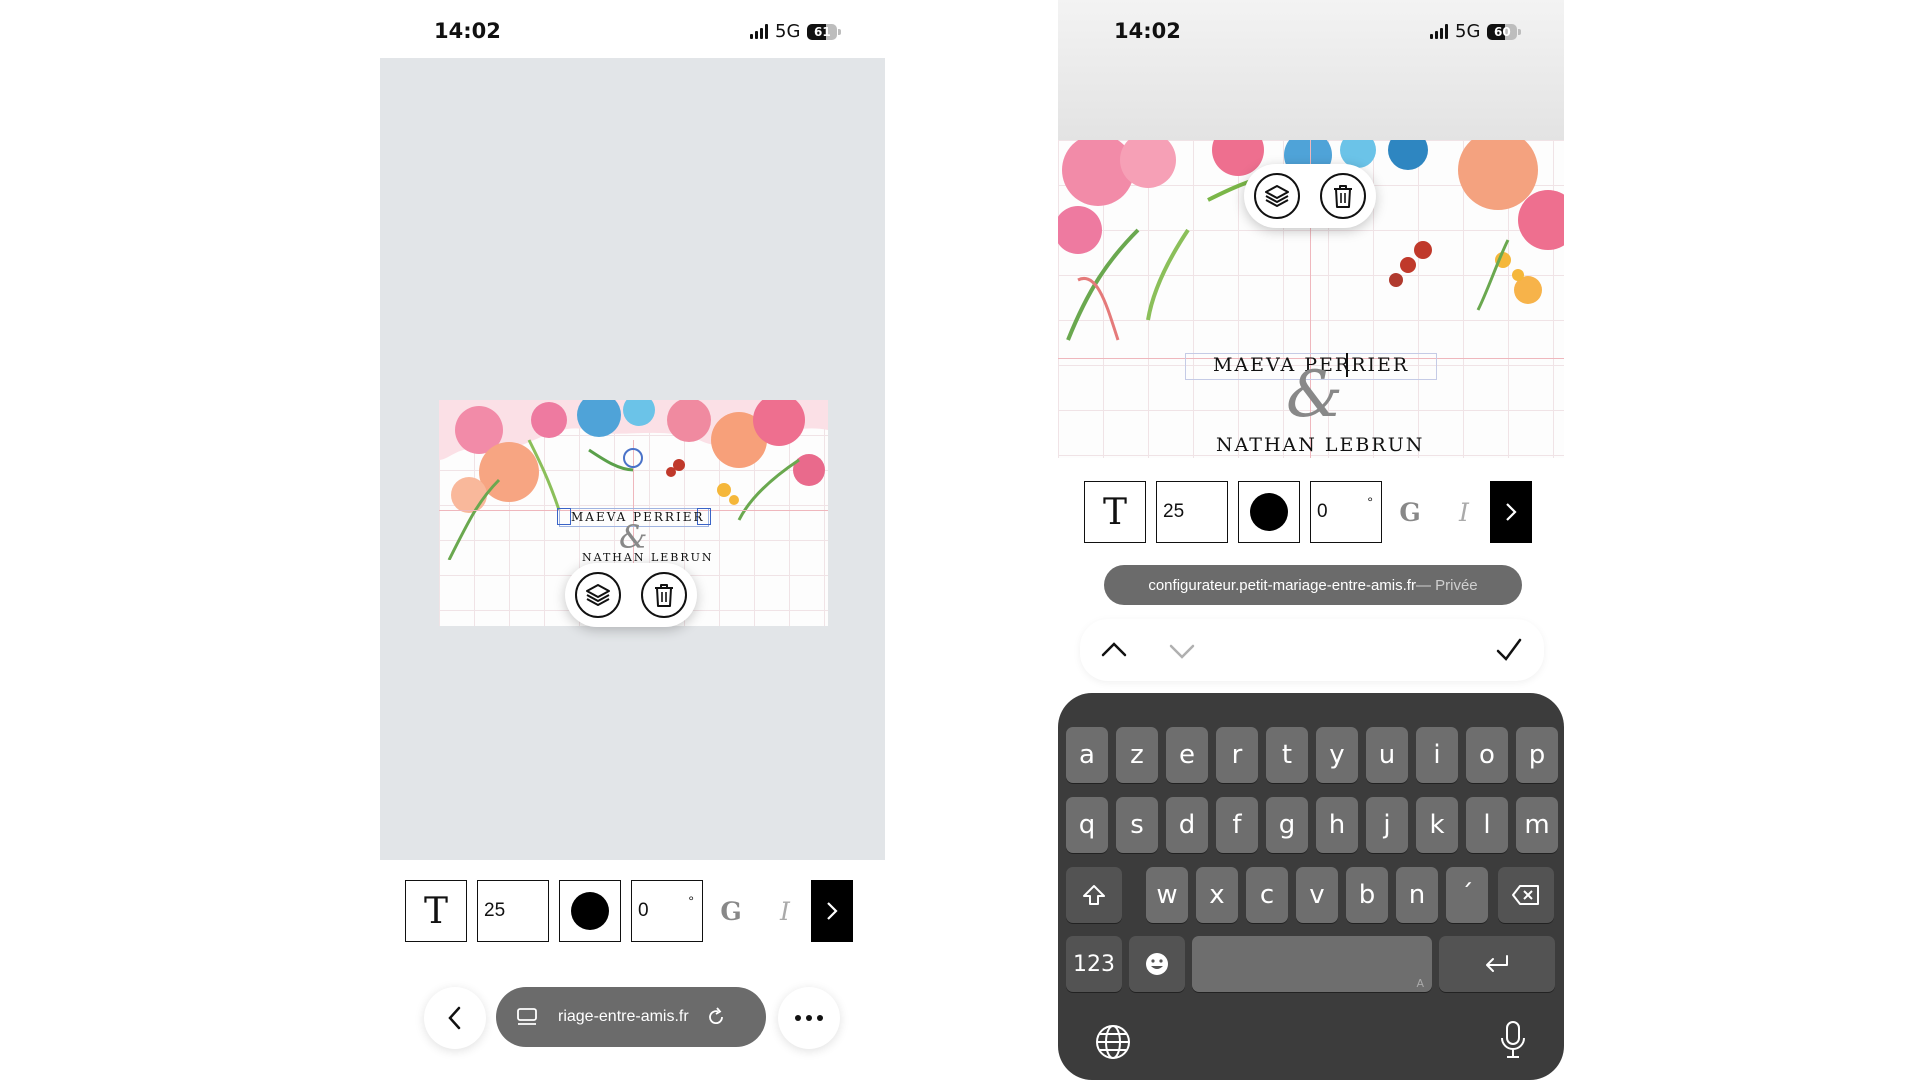 The image size is (1920, 1080). What do you see at coordinates (1312, 964) in the screenshot?
I see `space-key: A` at bounding box center [1312, 964].